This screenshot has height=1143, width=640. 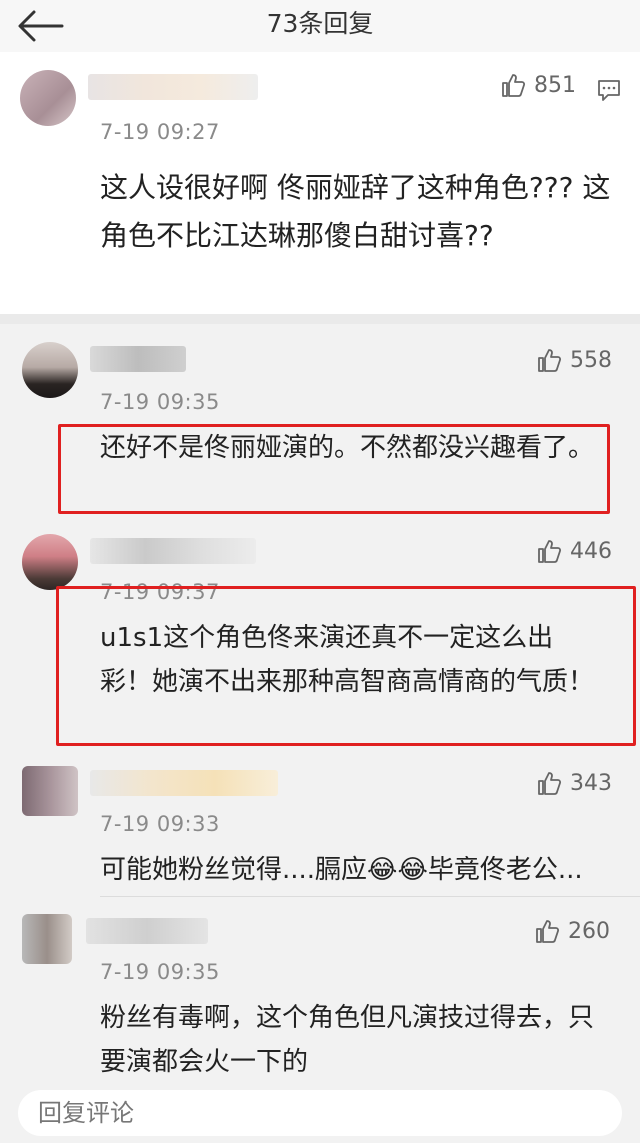 What do you see at coordinates (370, 896) in the screenshot?
I see `reply-divider` at bounding box center [370, 896].